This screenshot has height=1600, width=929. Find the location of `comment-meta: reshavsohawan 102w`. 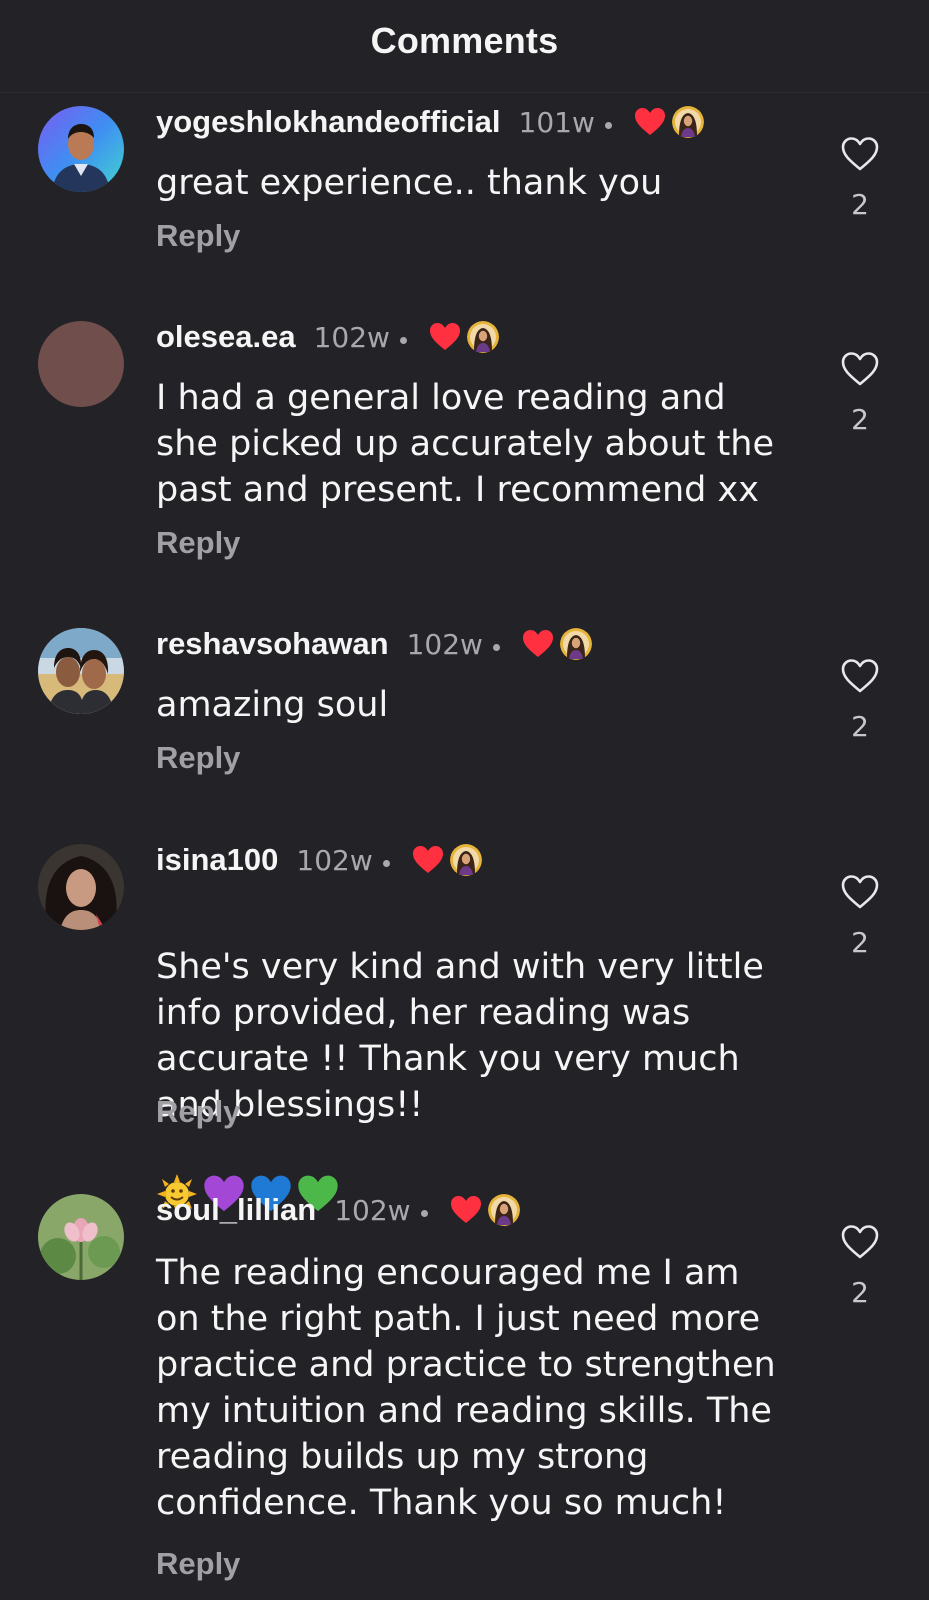

comment-meta: reshavsohawan 102w is located at coordinates (374, 644).